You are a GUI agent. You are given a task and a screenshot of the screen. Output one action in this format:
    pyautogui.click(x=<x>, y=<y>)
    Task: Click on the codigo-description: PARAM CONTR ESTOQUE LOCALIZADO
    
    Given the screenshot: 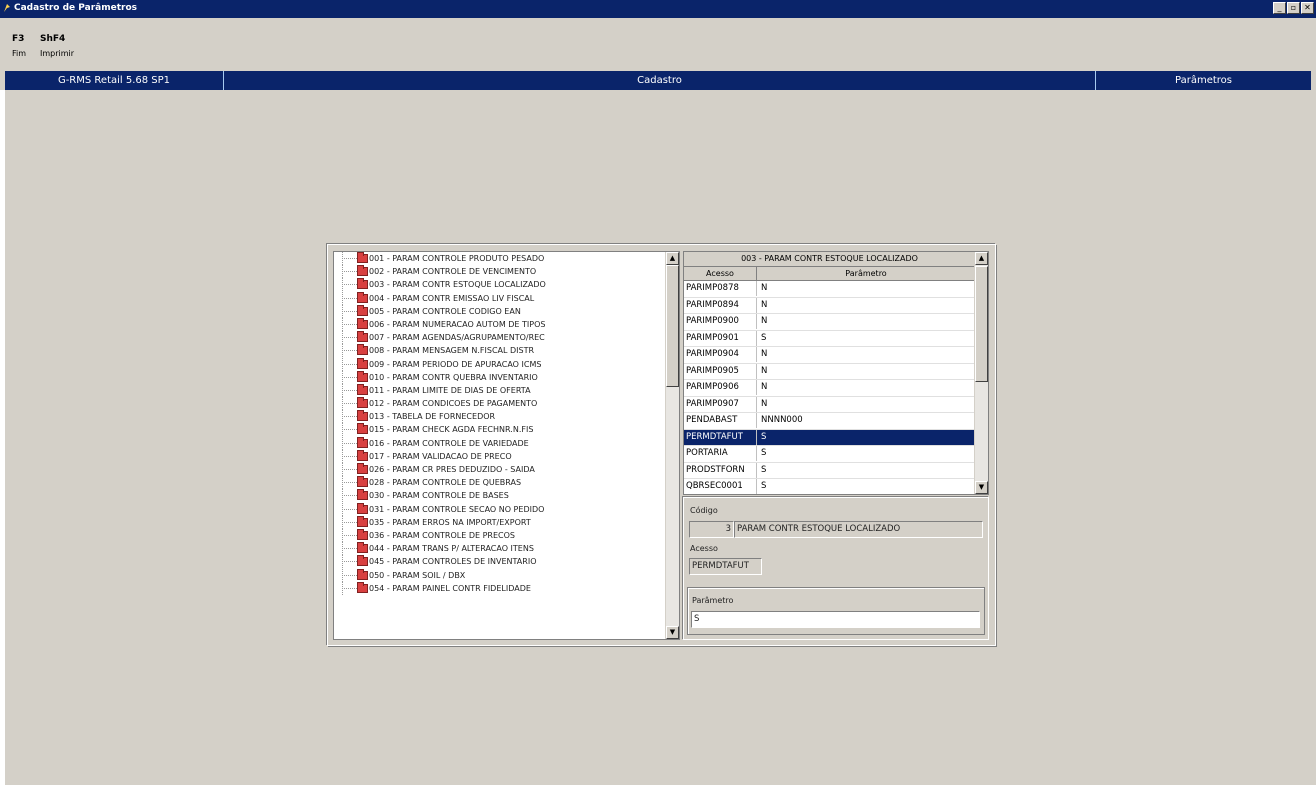 What is the action you would take?
    pyautogui.click(x=858, y=529)
    